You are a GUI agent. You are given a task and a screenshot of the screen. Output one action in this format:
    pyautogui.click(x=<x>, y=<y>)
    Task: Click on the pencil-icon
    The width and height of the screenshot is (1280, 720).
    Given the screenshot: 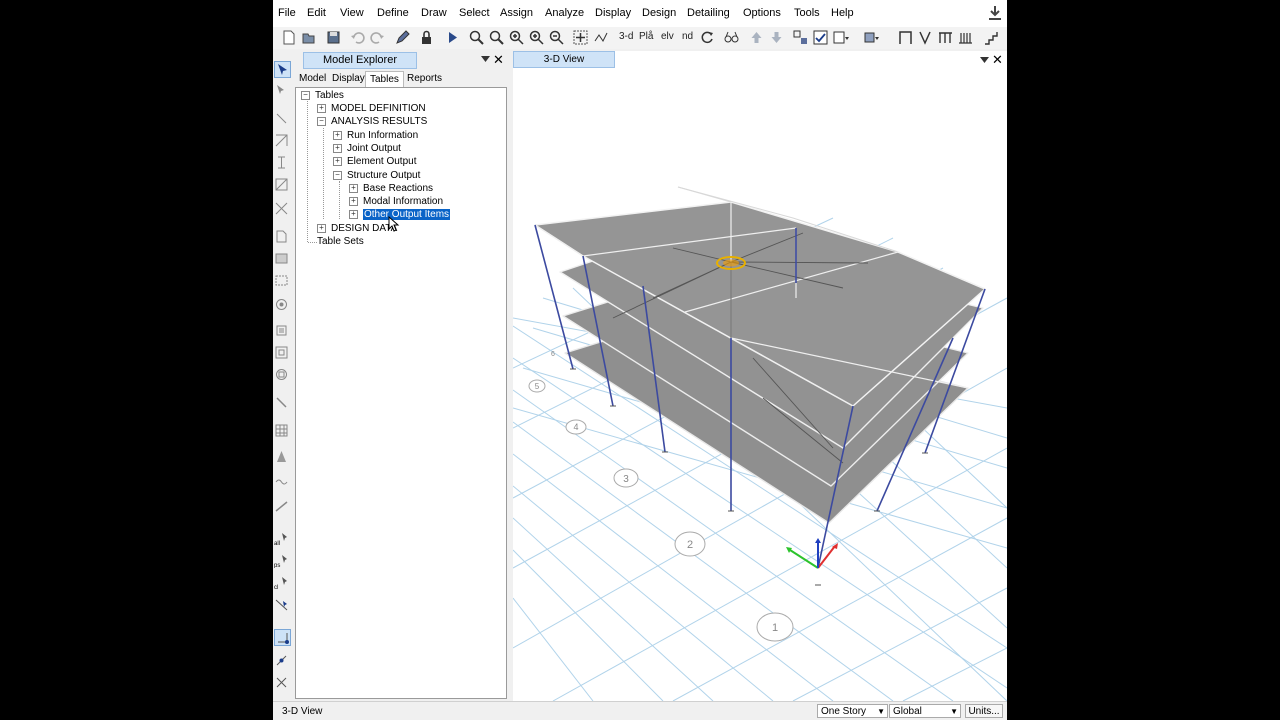 What is the action you would take?
    pyautogui.click(x=402, y=37)
    